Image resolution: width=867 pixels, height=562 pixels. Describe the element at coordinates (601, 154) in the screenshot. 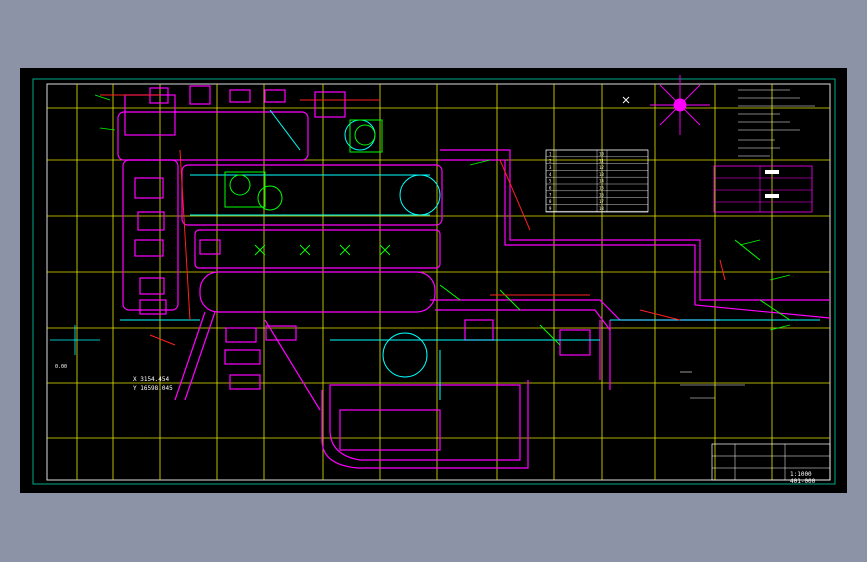

I see `legend-row-number: 10` at that location.